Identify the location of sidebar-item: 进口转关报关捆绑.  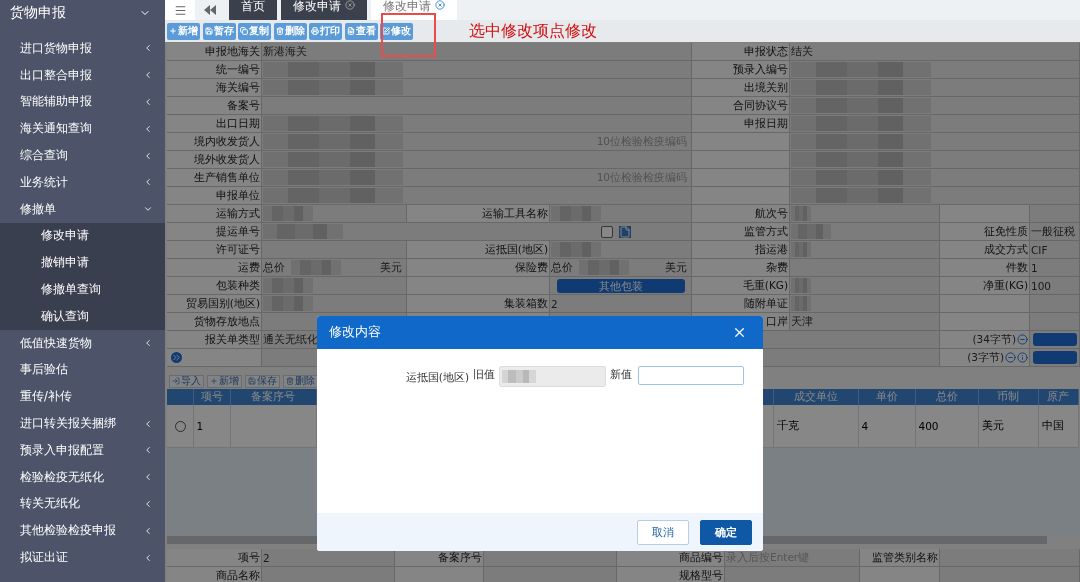
(82, 423).